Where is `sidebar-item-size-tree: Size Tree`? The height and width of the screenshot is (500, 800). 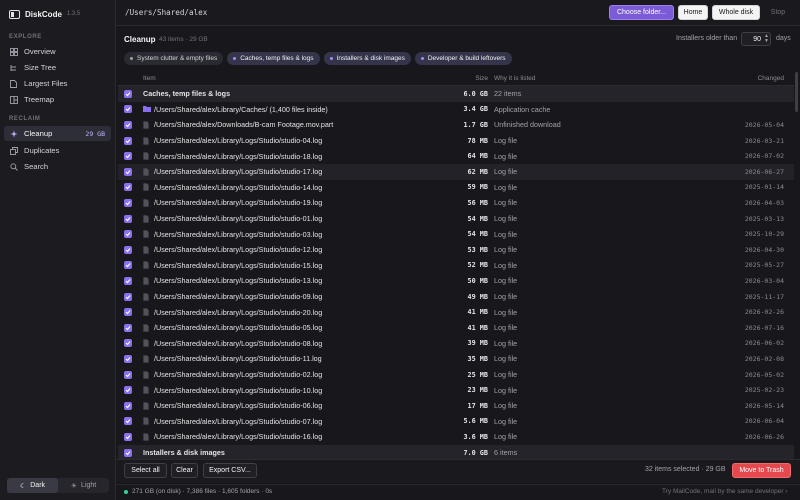
sidebar-item-size-tree: Size Tree is located at coordinates (57, 67).